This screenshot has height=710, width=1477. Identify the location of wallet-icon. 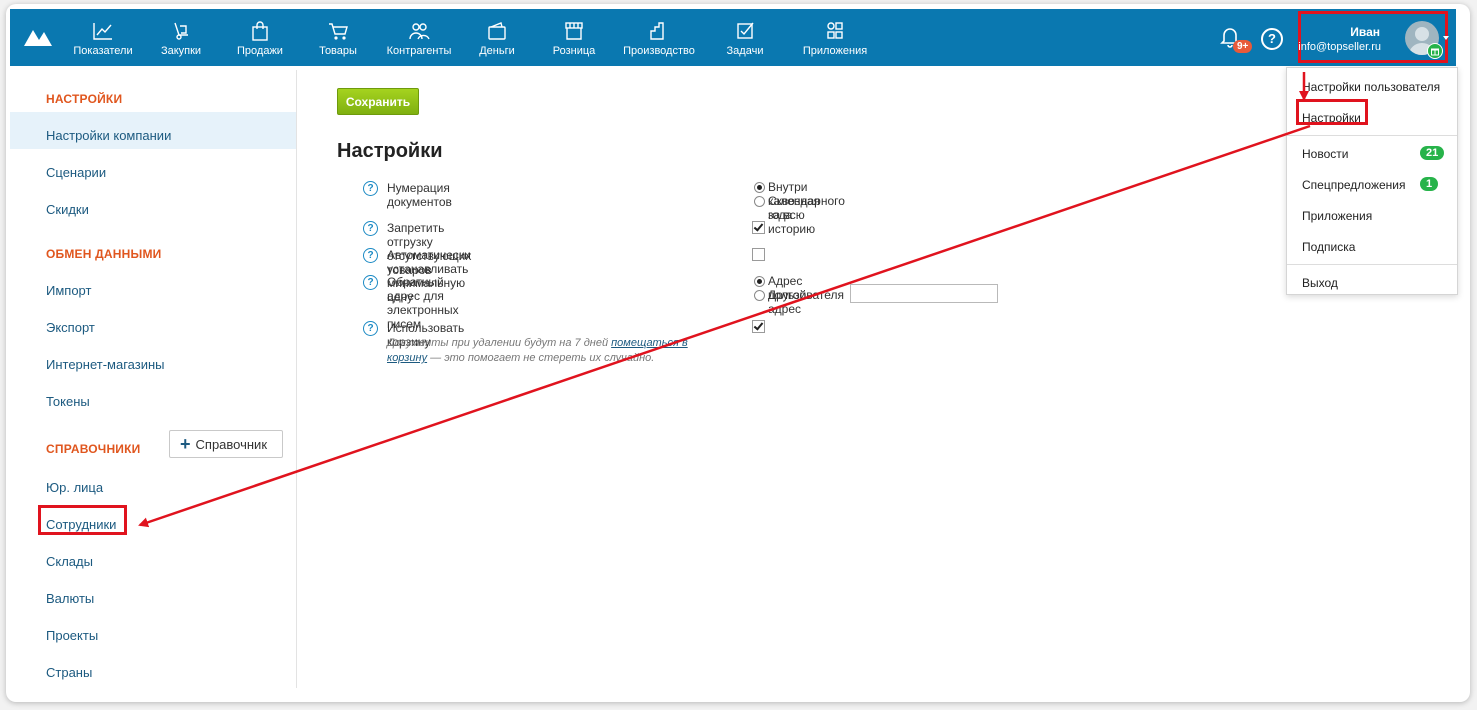
(497, 31).